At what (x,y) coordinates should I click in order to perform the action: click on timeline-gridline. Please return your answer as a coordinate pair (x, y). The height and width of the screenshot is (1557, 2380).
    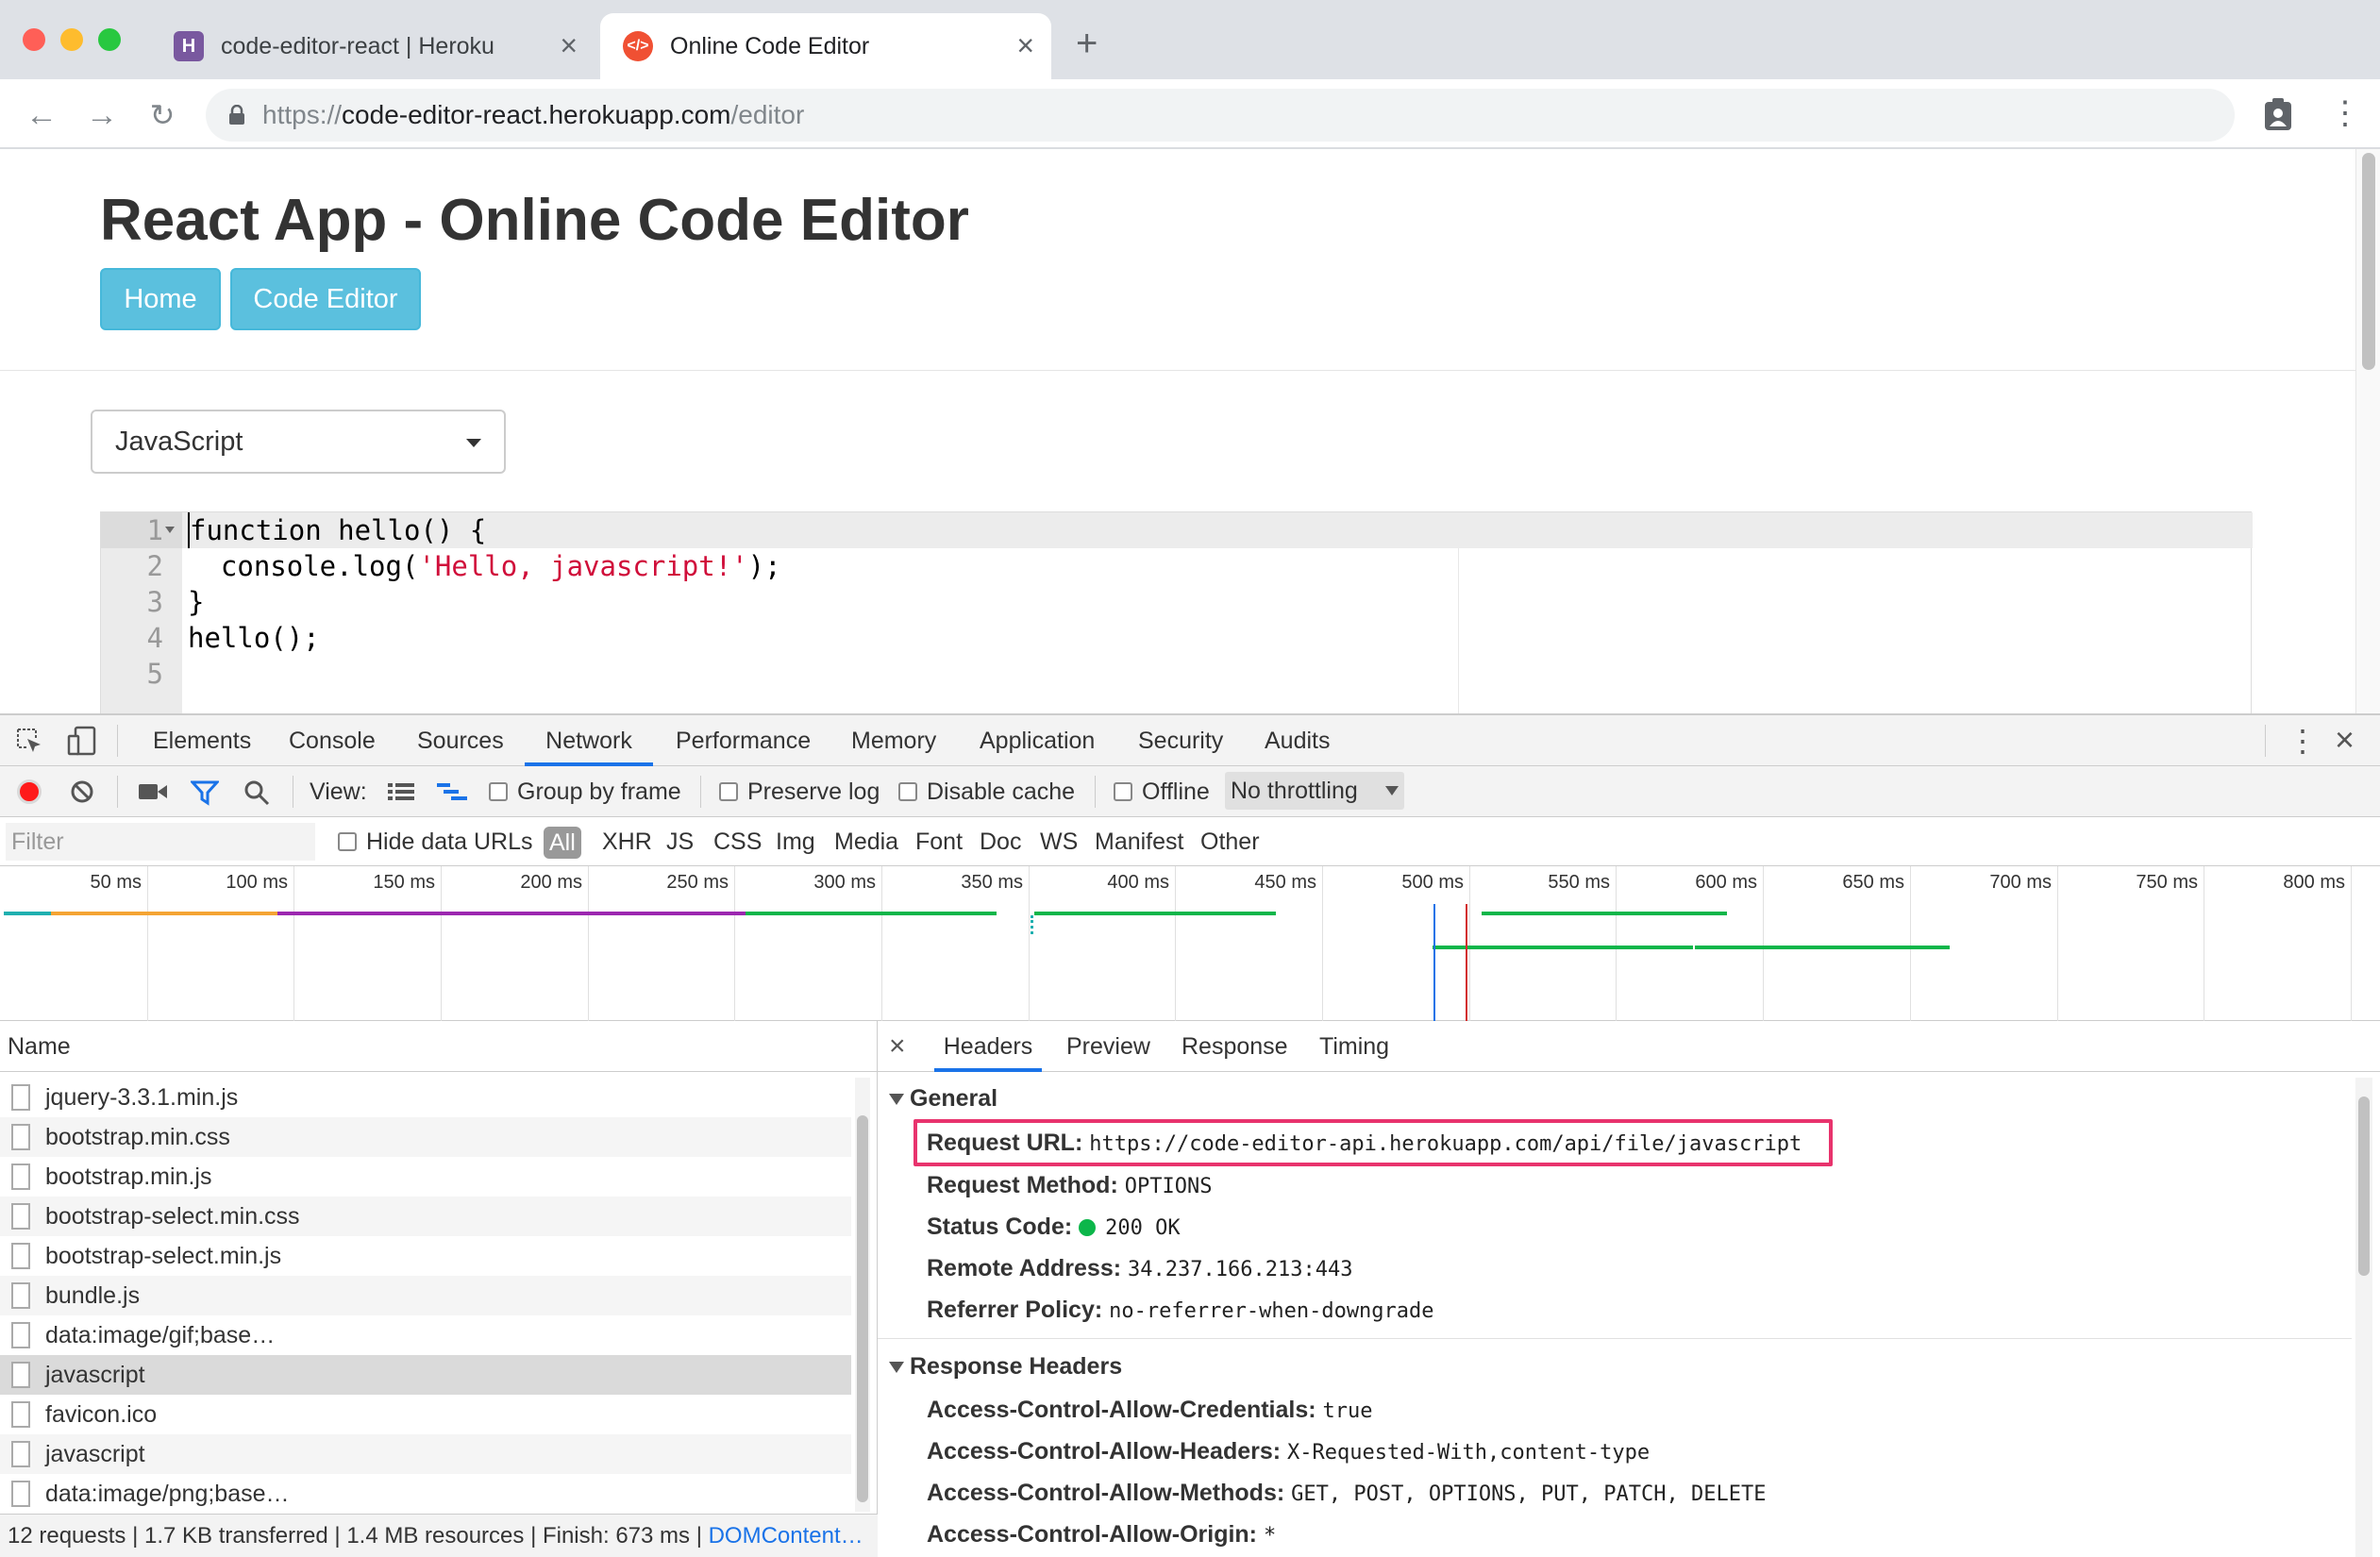
    Looking at the image, I should click on (1175, 943).